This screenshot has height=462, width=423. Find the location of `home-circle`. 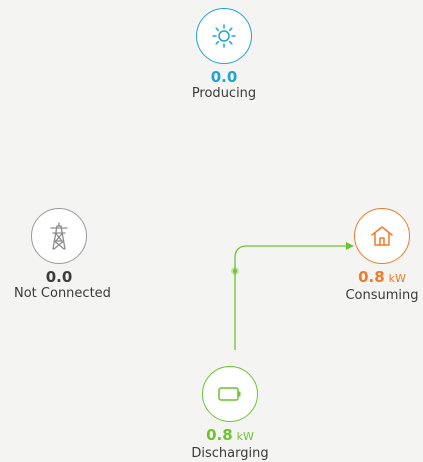

home-circle is located at coordinates (382, 236).